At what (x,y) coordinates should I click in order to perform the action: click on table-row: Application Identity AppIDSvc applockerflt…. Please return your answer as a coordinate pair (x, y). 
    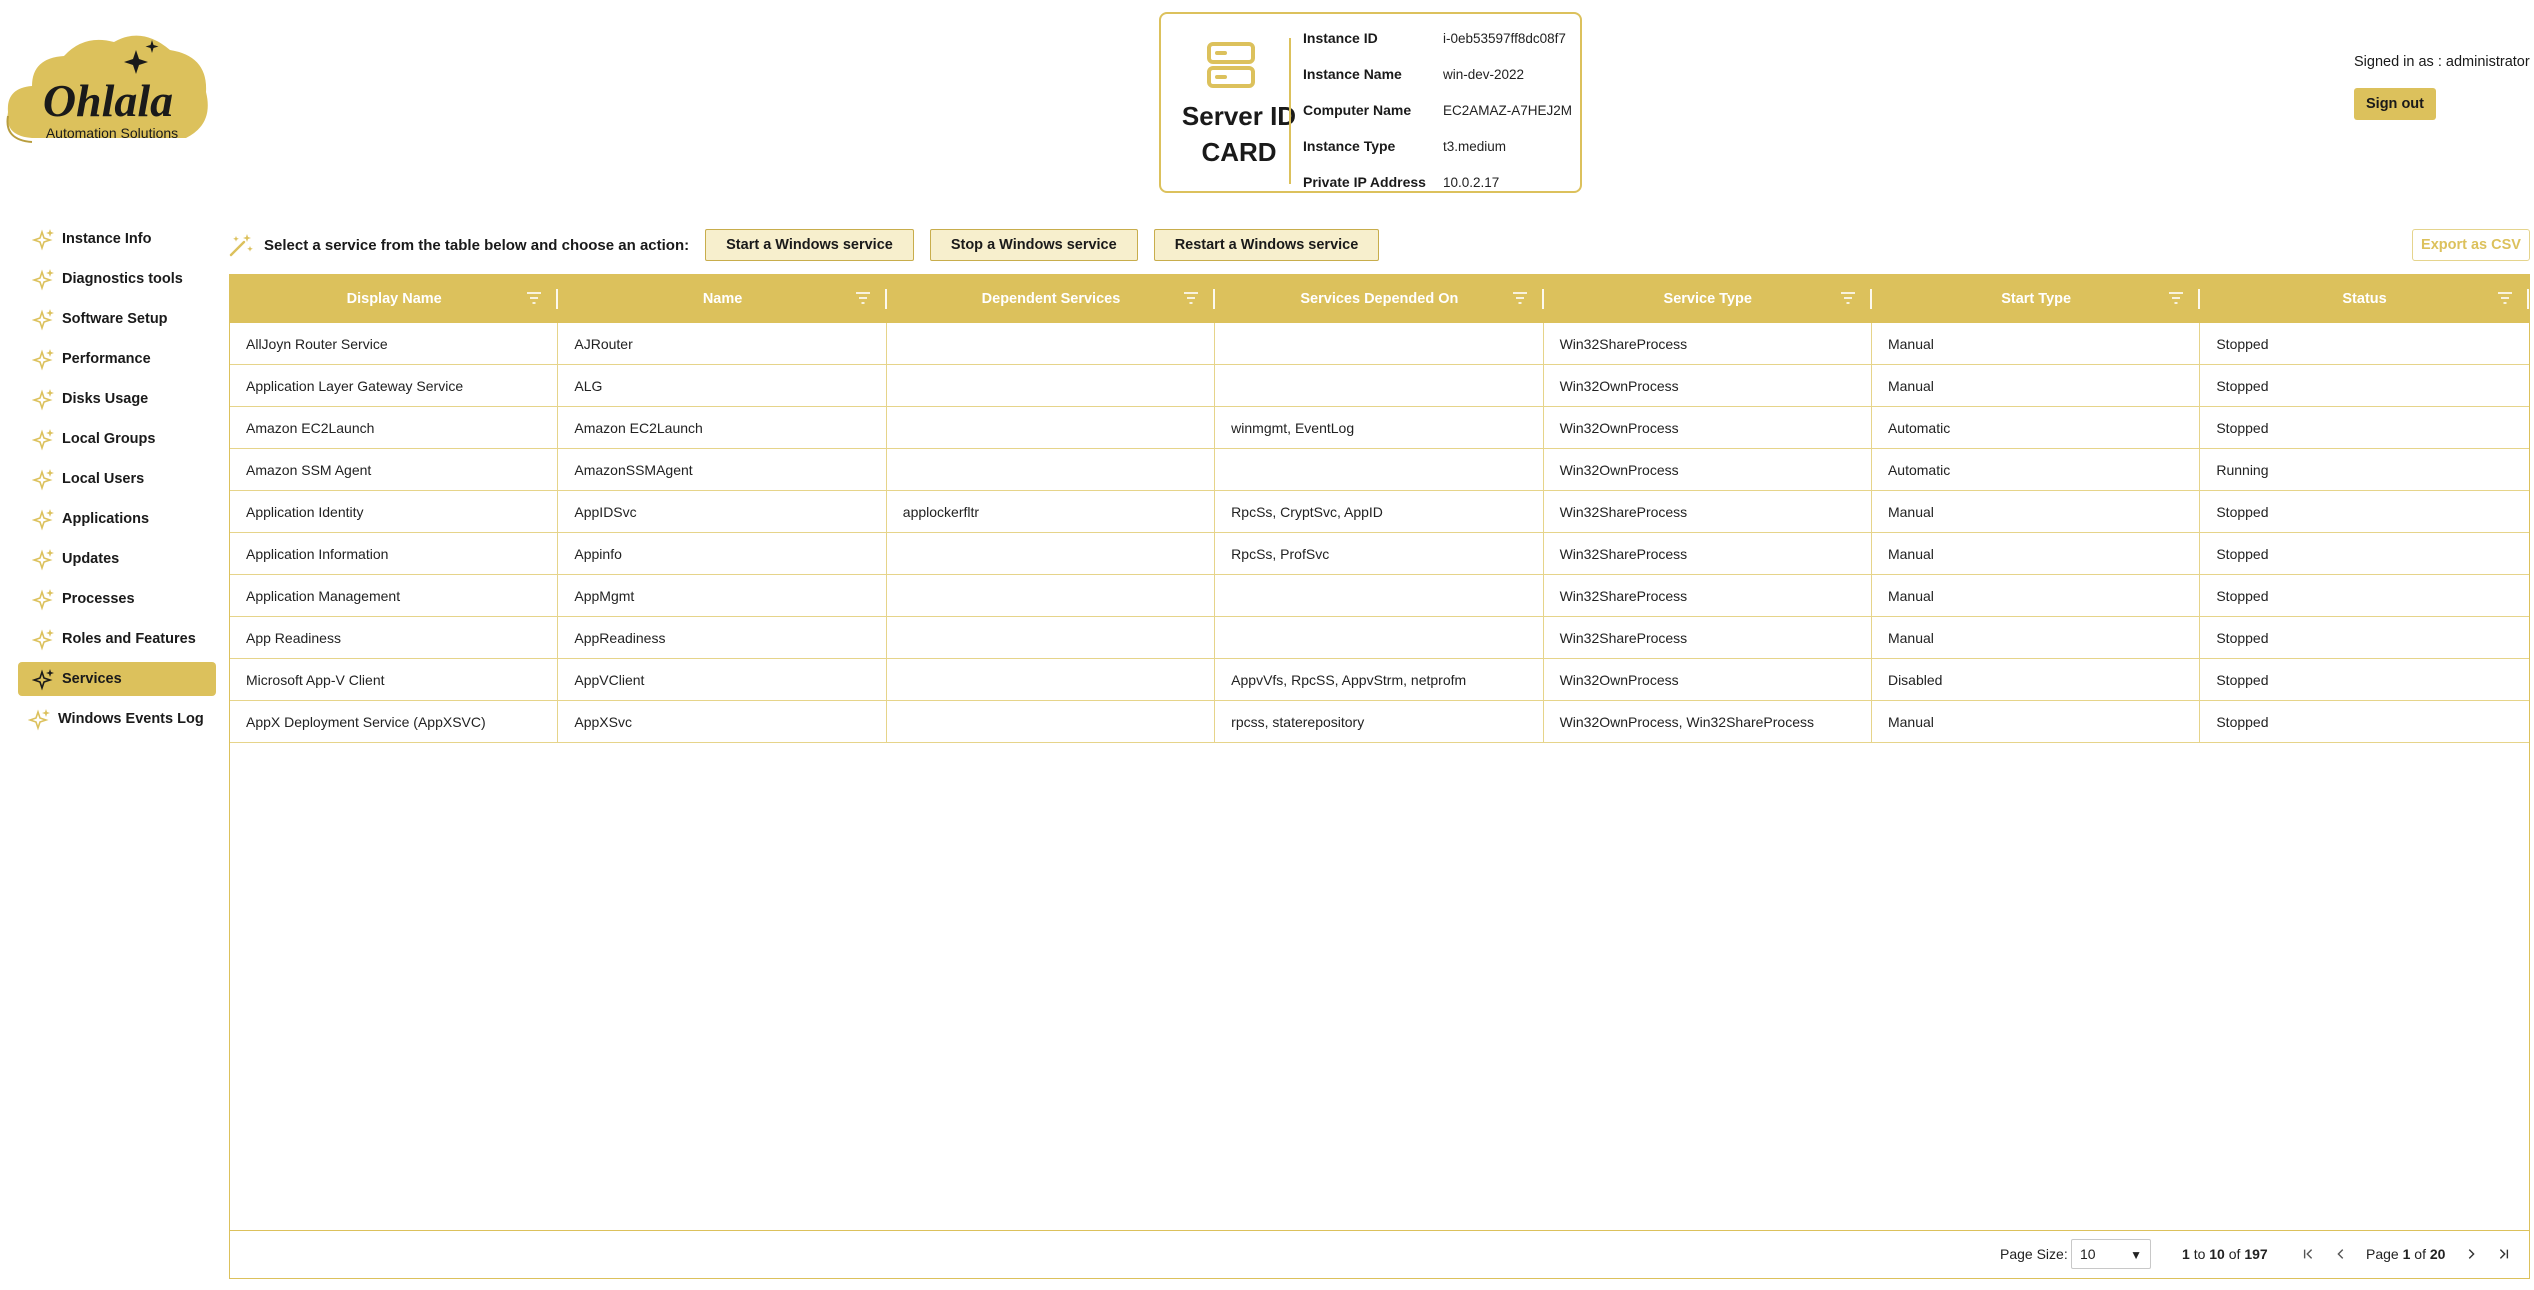
    Looking at the image, I should click on (1379, 512).